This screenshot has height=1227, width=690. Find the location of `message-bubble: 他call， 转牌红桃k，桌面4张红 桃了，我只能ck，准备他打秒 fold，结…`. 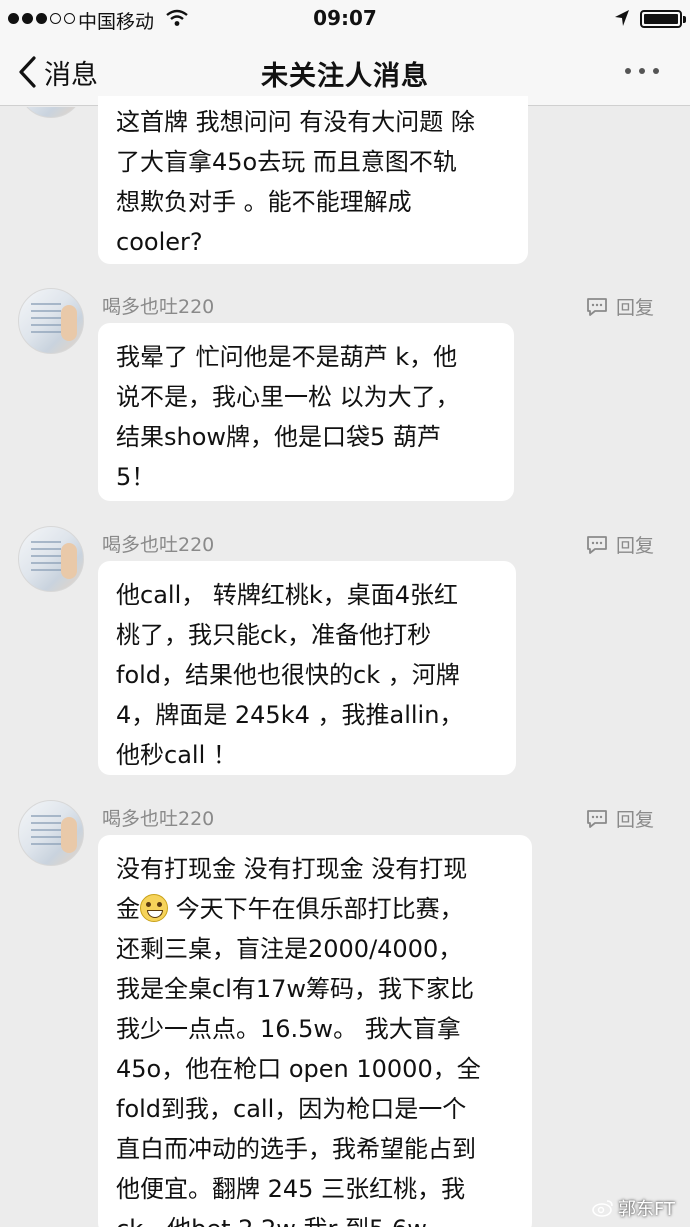

message-bubble: 他call， 转牌红桃k，桌面4张红 桃了，我只能ck，准备他打秒 fold，结… is located at coordinates (307, 668).